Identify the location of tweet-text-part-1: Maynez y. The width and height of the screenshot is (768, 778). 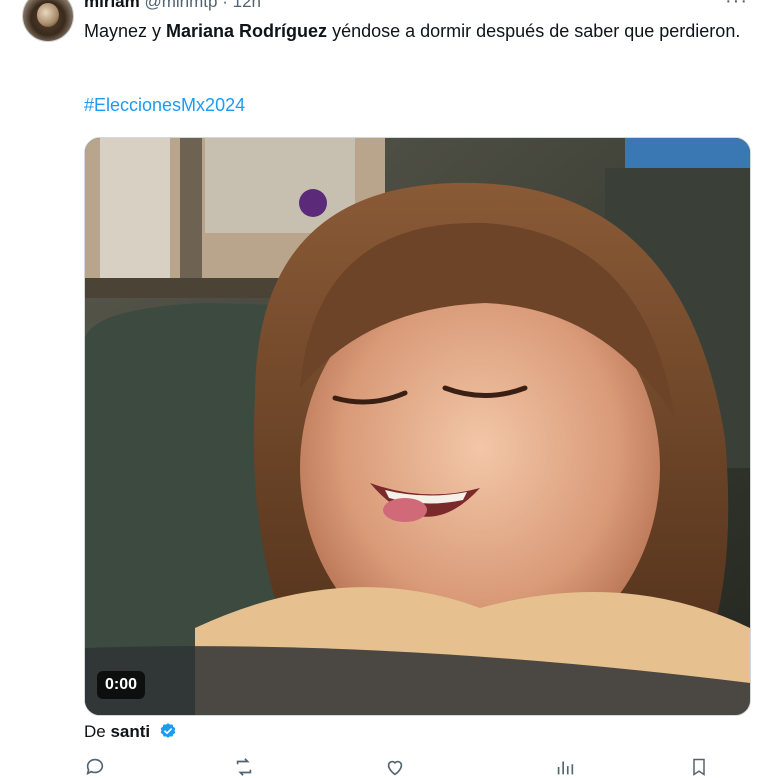
(125, 31).